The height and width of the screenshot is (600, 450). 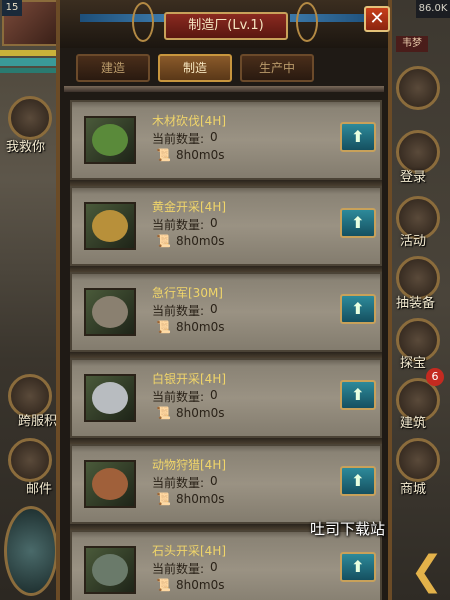 I want to click on tab-build: 建造, so click(x=113, y=68).